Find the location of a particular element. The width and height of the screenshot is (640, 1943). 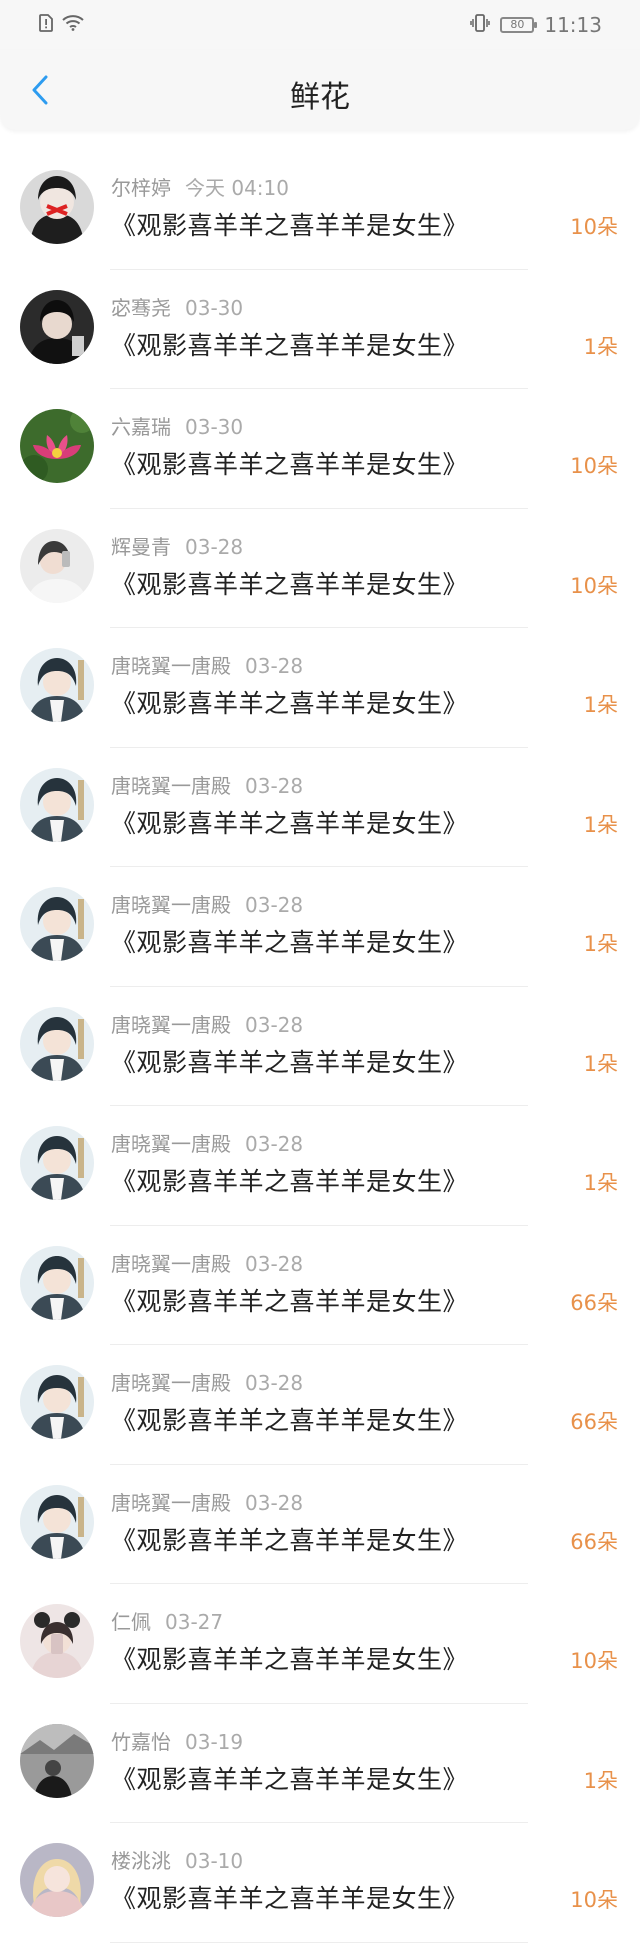

sender-name: 尔梓婷 is located at coordinates (141, 188).